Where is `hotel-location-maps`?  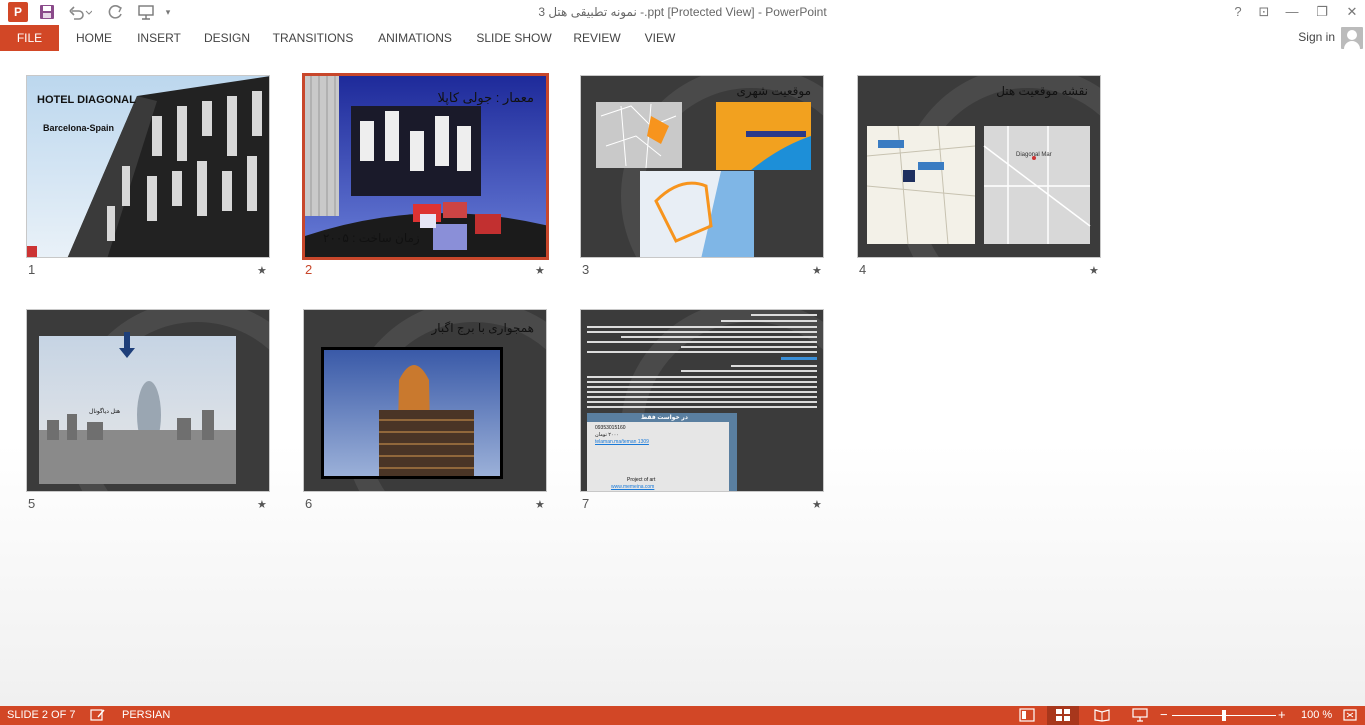
hotel-location-maps is located at coordinates (978, 185).